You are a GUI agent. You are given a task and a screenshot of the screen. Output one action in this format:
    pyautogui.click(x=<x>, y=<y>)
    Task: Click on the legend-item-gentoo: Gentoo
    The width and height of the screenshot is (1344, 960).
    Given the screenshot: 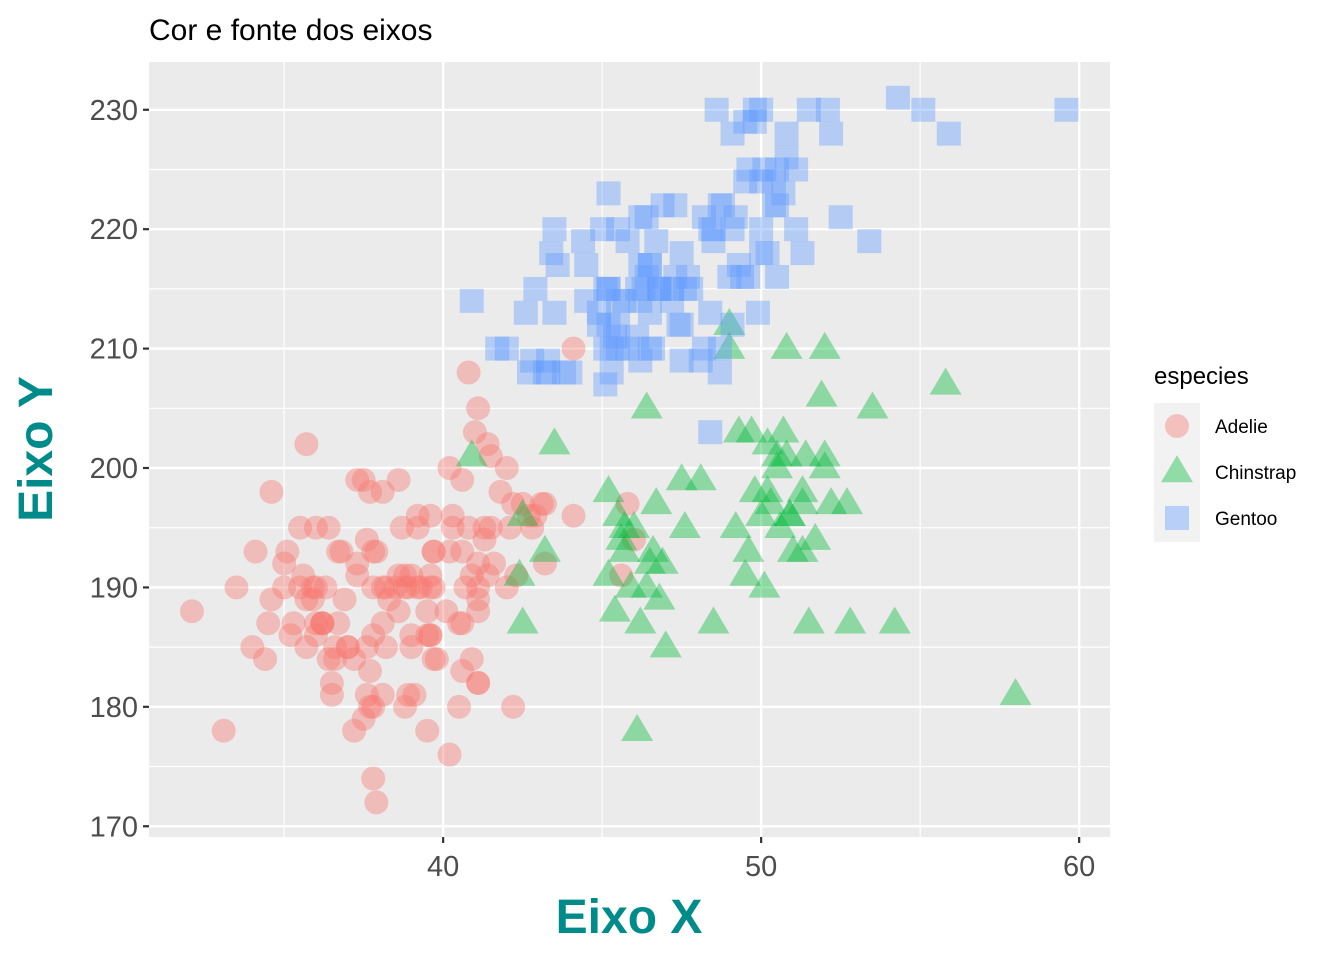 What is the action you would take?
    pyautogui.click(x=1221, y=518)
    